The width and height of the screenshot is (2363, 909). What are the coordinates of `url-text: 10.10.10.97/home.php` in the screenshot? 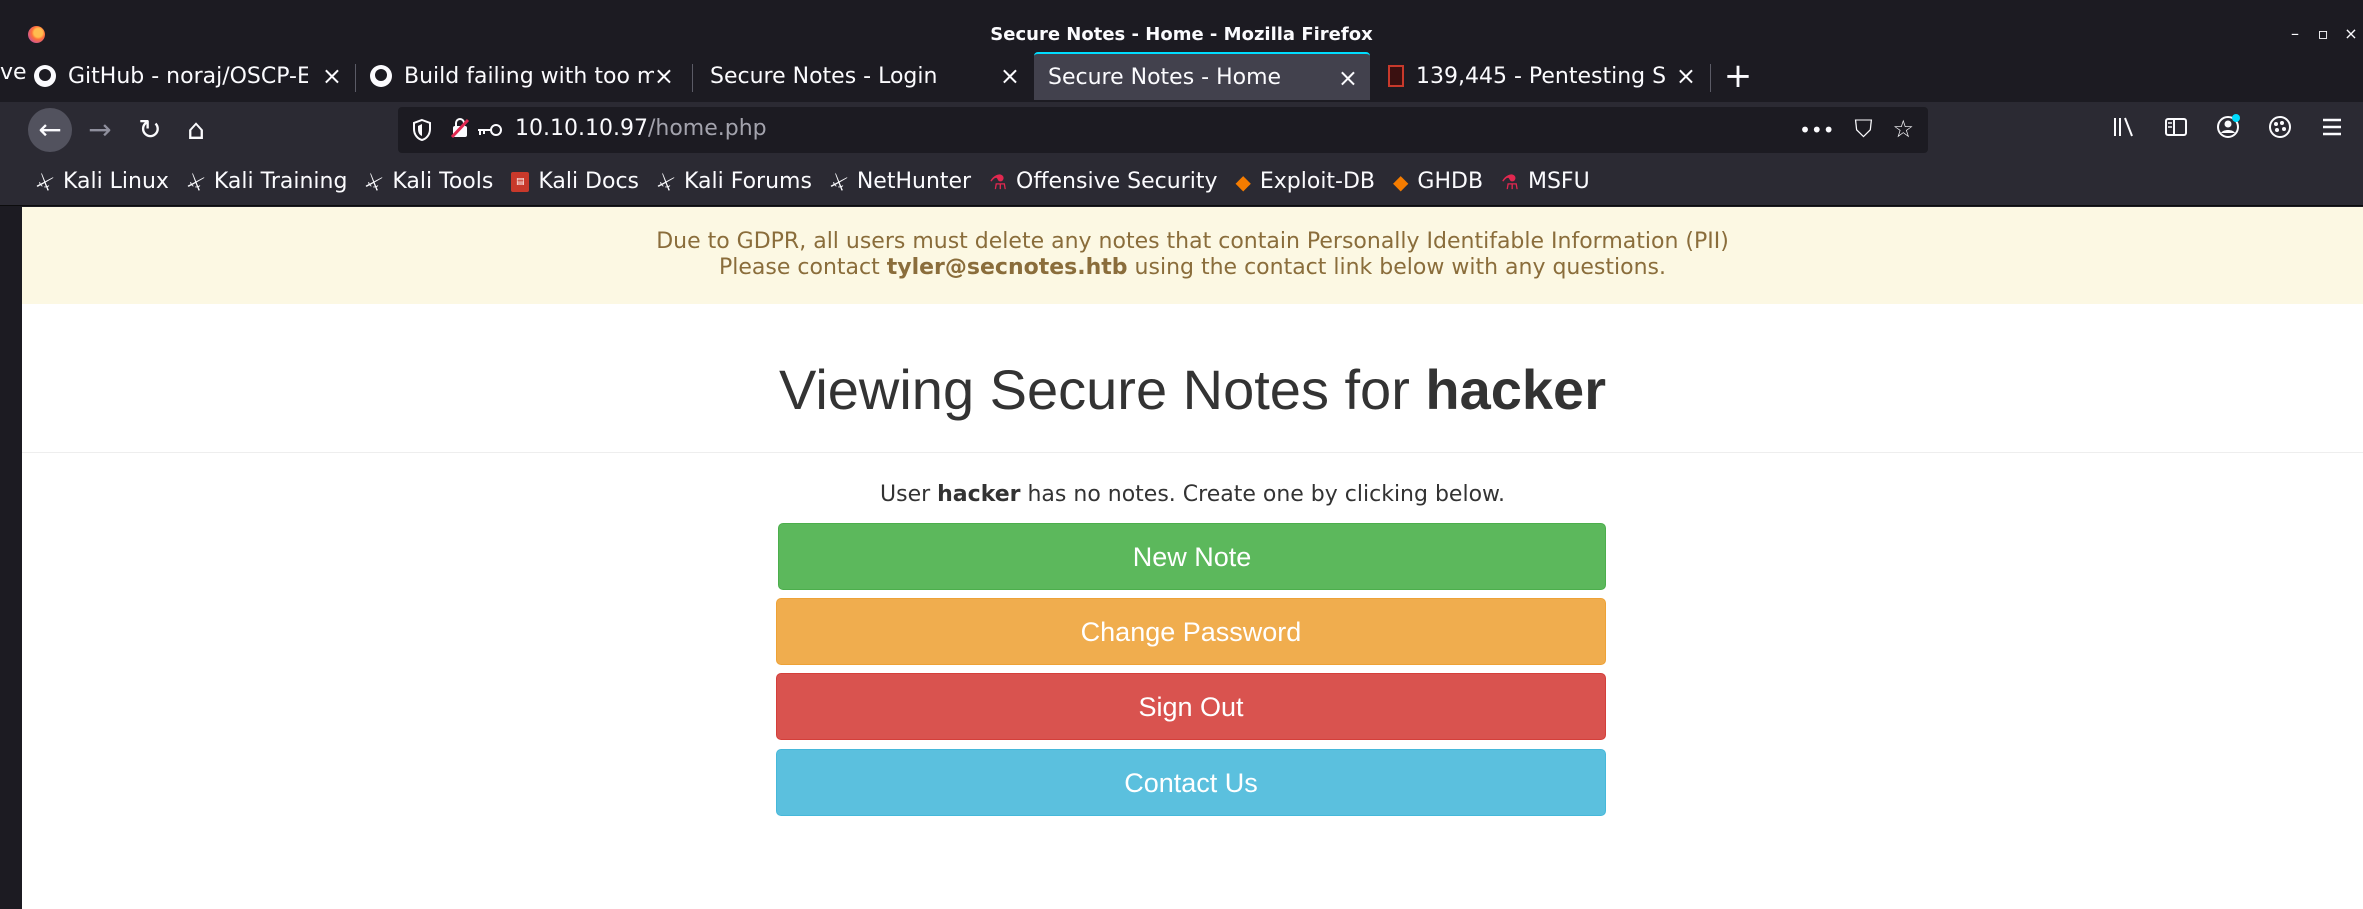 It's located at (641, 128).